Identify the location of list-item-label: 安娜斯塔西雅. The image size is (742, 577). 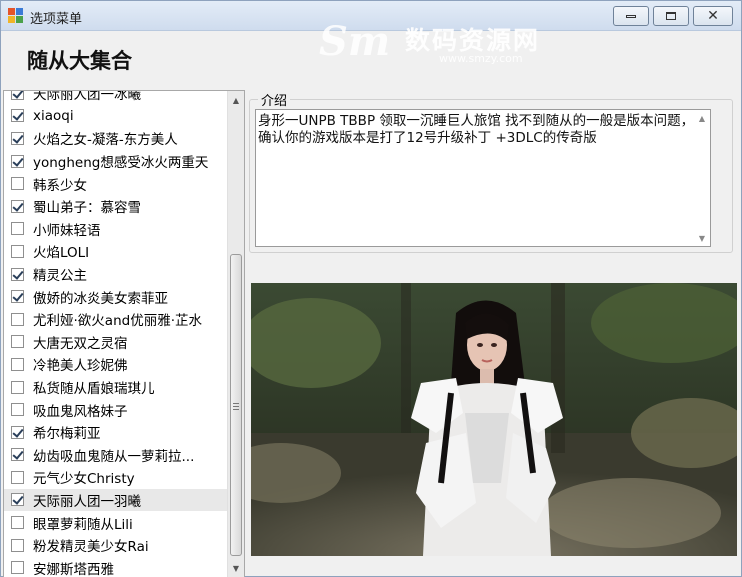
(73, 569).